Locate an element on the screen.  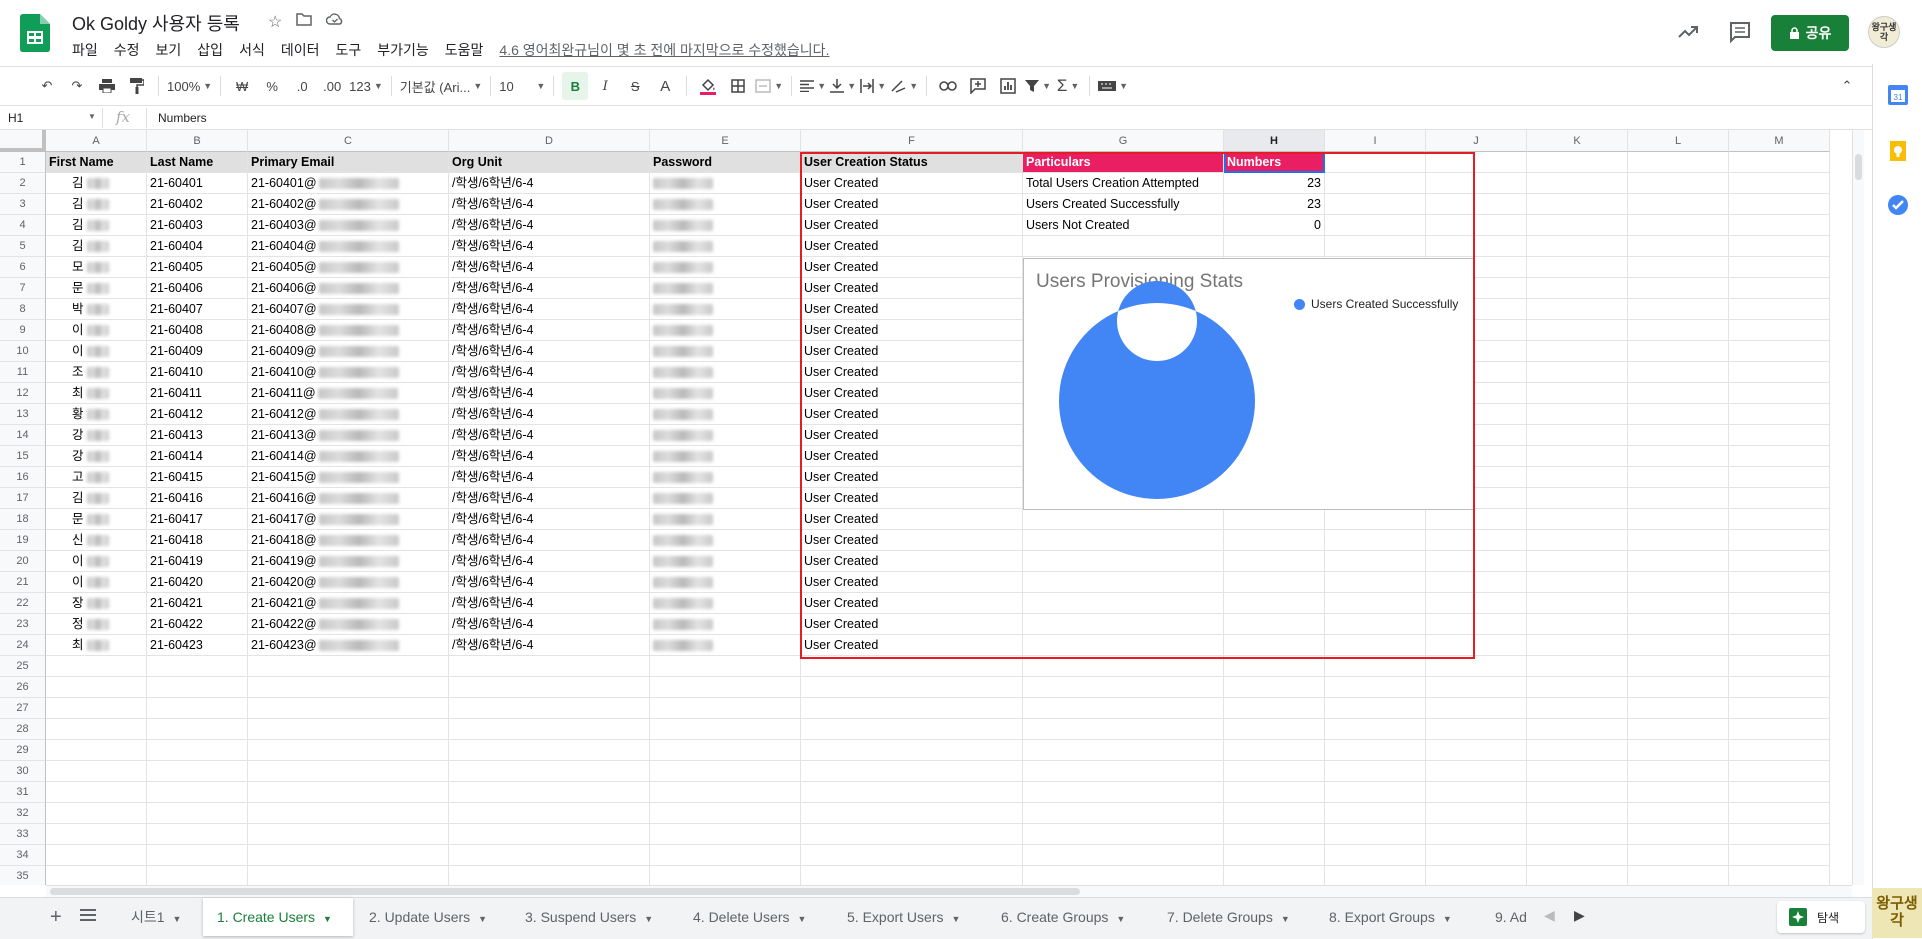
email-cell: 21-60410@ is located at coordinates (348, 372).